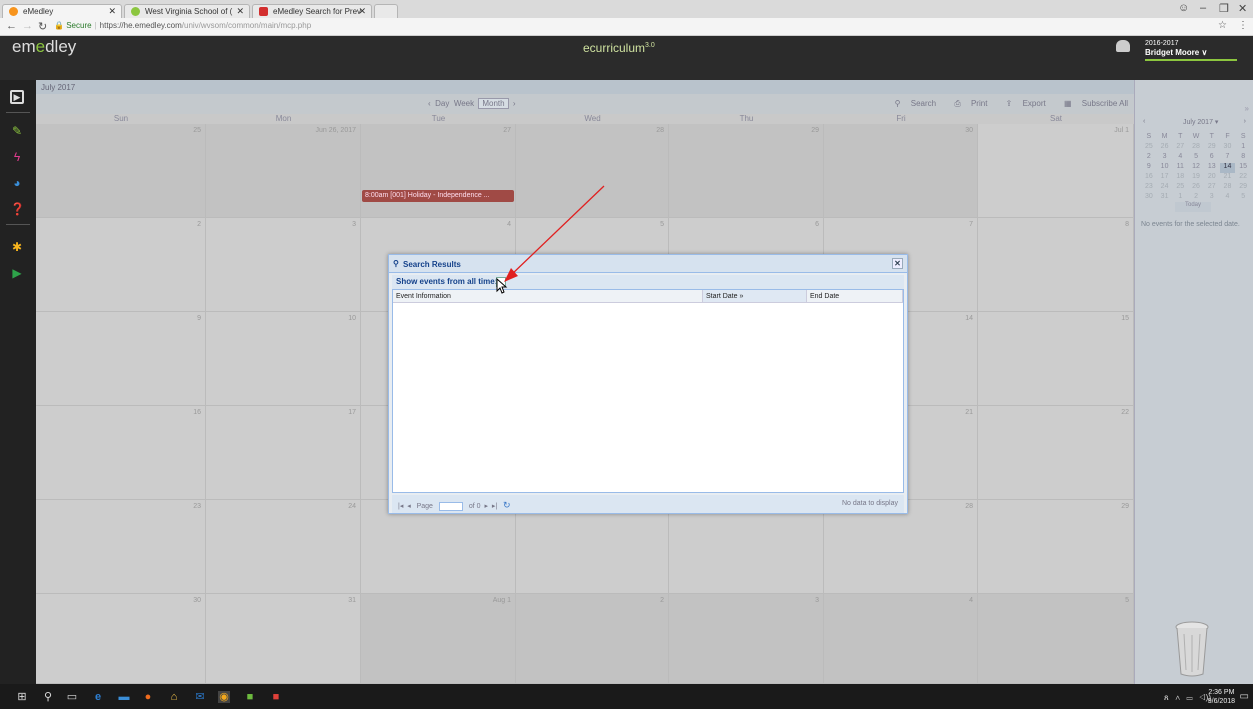 The height and width of the screenshot is (709, 1253). What do you see at coordinates (1165, 158) in the screenshot?
I see `mini-day: 3` at bounding box center [1165, 158].